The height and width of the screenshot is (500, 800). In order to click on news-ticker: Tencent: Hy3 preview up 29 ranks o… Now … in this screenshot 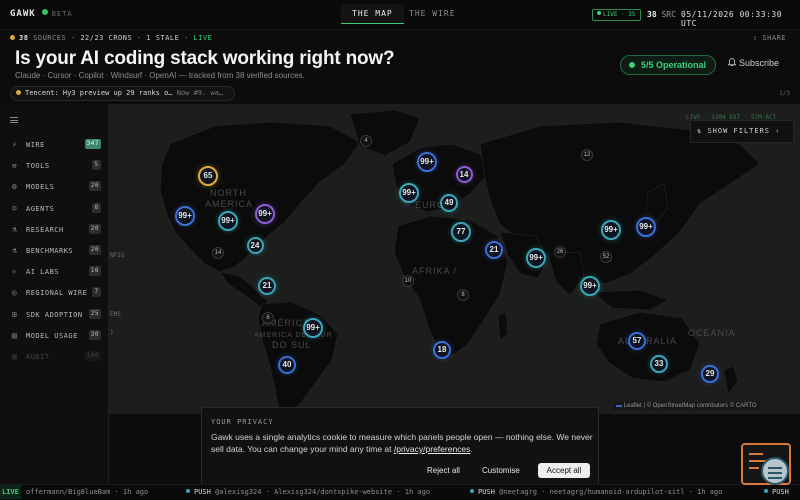, I will do `click(122, 93)`.